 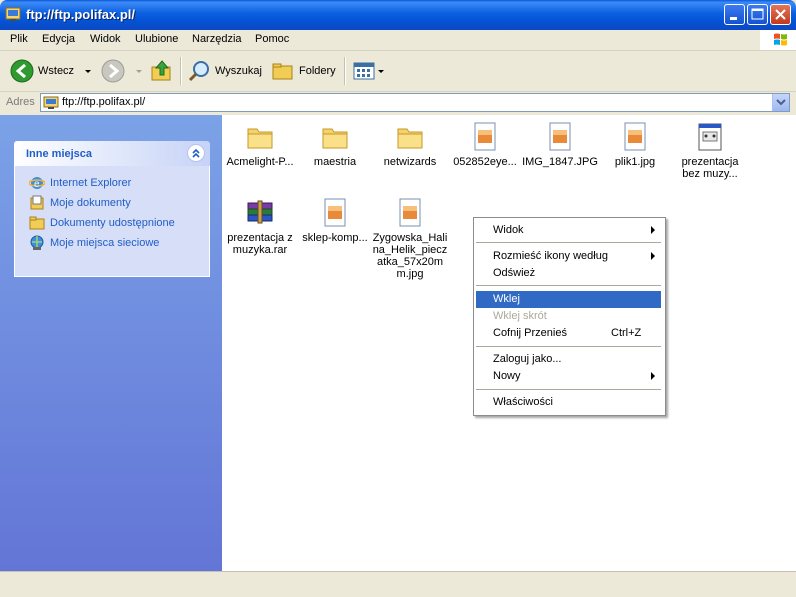 I want to click on back-label: Wstecz, so click(x=56, y=71).